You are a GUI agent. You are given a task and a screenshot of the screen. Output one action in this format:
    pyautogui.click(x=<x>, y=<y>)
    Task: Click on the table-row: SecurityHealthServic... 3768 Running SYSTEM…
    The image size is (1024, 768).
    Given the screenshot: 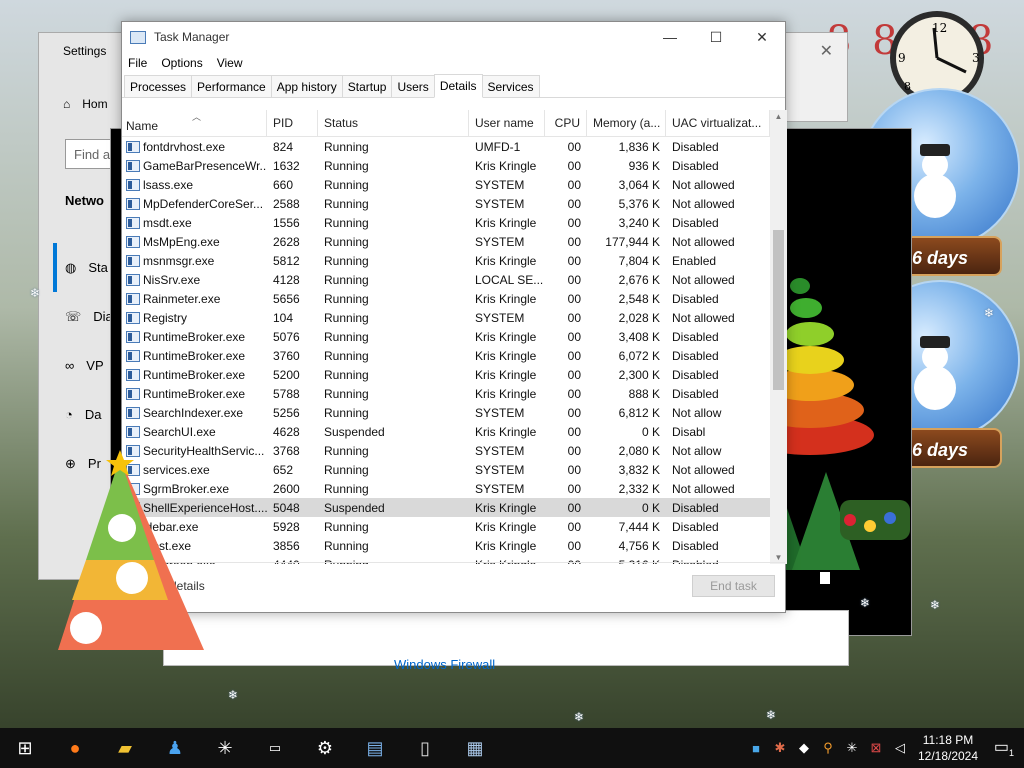 What is the action you would take?
    pyautogui.click(x=446, y=450)
    